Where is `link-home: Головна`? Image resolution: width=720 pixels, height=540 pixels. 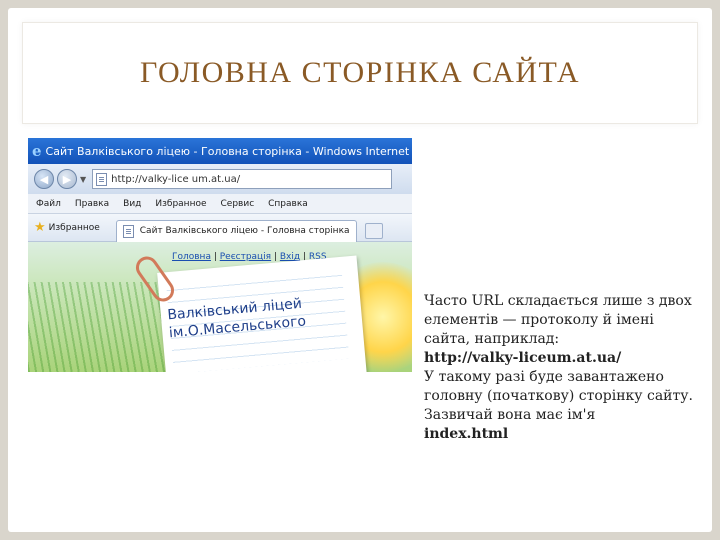
link-home: Головна is located at coordinates (191, 257).